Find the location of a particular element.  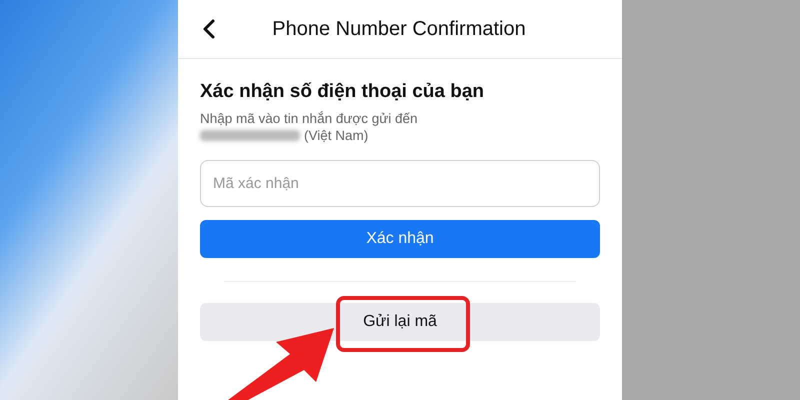

confirm-button: Xác nhận is located at coordinates (400, 239).